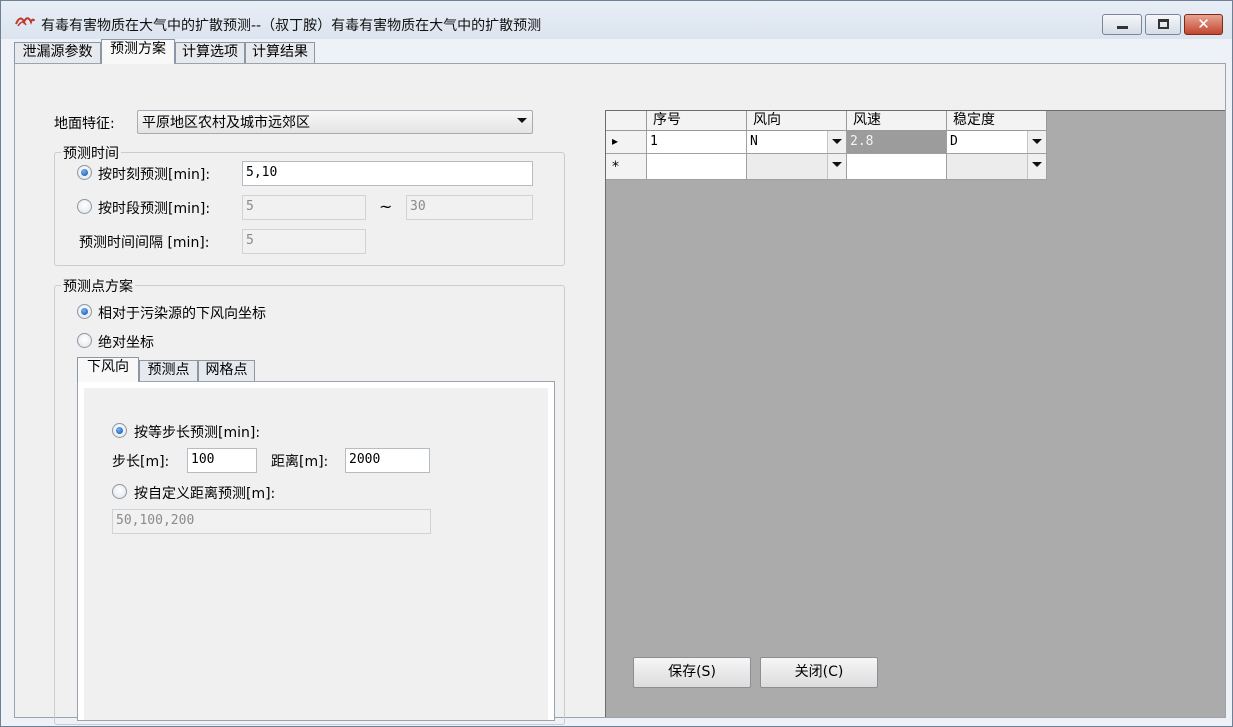 The width and height of the screenshot is (1233, 727). What do you see at coordinates (84, 206) in the screenshot?
I see `by-period-radio` at bounding box center [84, 206].